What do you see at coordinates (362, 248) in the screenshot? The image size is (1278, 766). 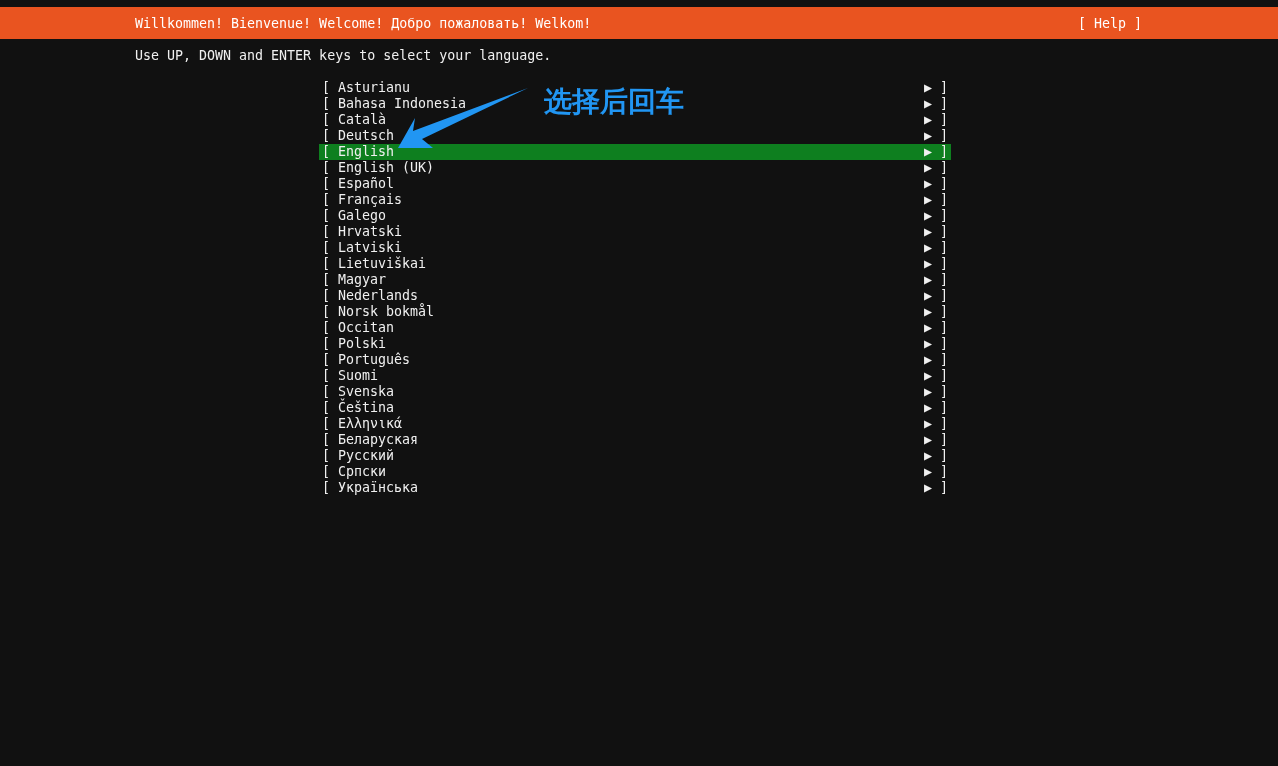 I see `language-option: [ Latviski` at bounding box center [362, 248].